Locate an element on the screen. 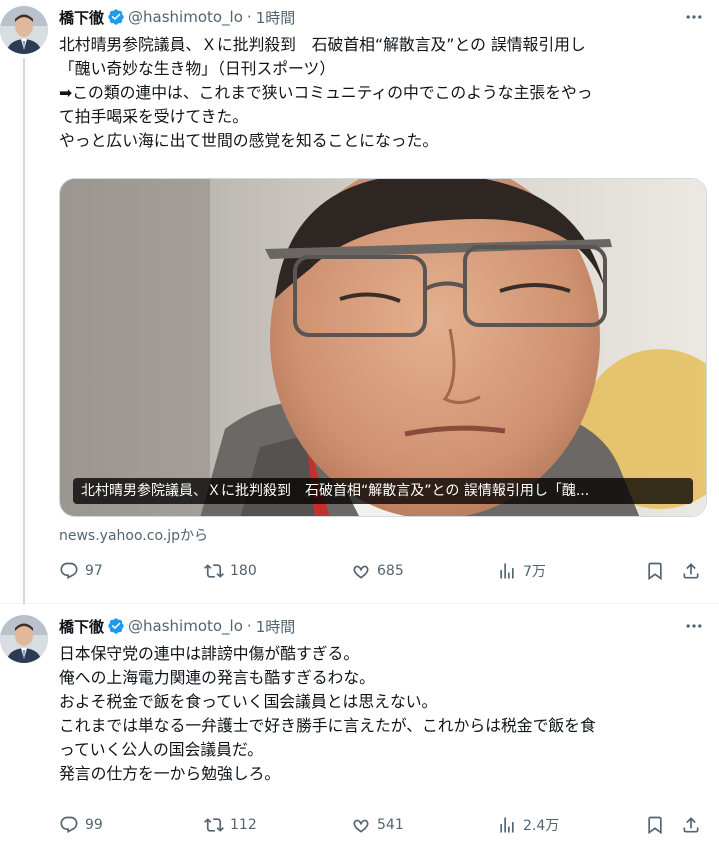 The height and width of the screenshot is (843, 719). tweet-text-line: やっと広い海に出て世間の感覚を知ることになった。 is located at coordinates (249, 140).